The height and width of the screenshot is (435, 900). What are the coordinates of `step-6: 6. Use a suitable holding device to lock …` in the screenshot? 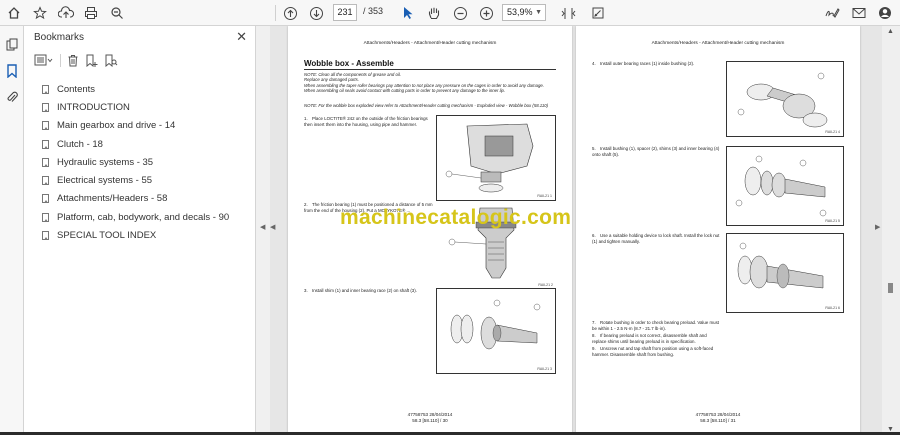 It's located at (656, 238).